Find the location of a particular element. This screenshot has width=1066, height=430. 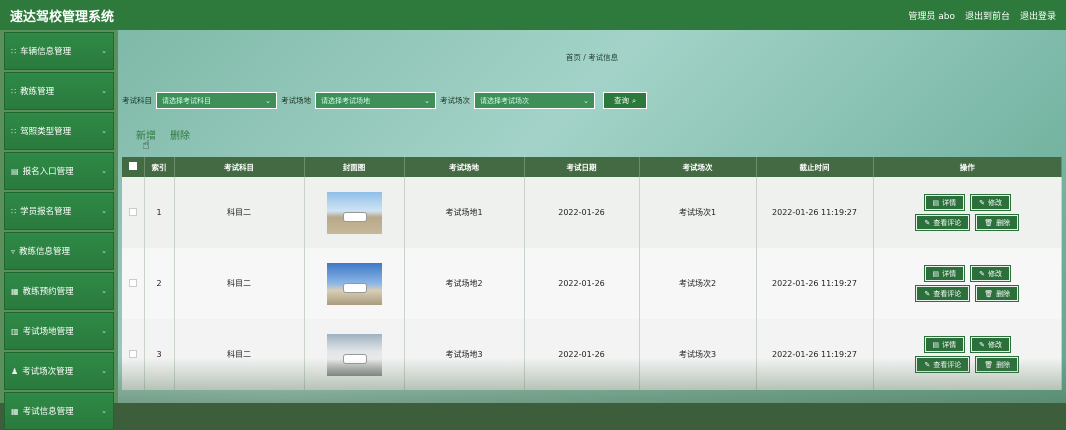

session-placeholder: 请选择考试场次 is located at coordinates (504, 100).